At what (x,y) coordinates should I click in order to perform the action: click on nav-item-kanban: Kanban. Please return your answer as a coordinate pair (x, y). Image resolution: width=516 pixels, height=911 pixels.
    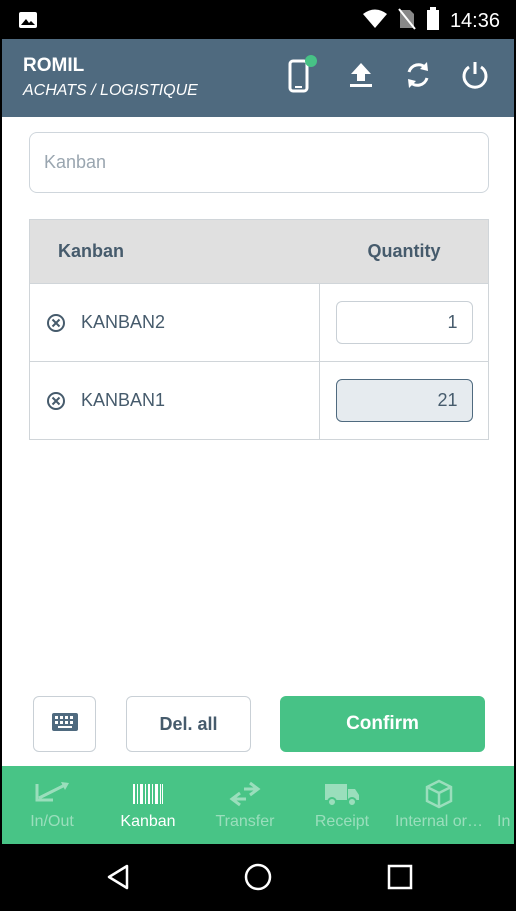
    Looking at the image, I should click on (148, 805).